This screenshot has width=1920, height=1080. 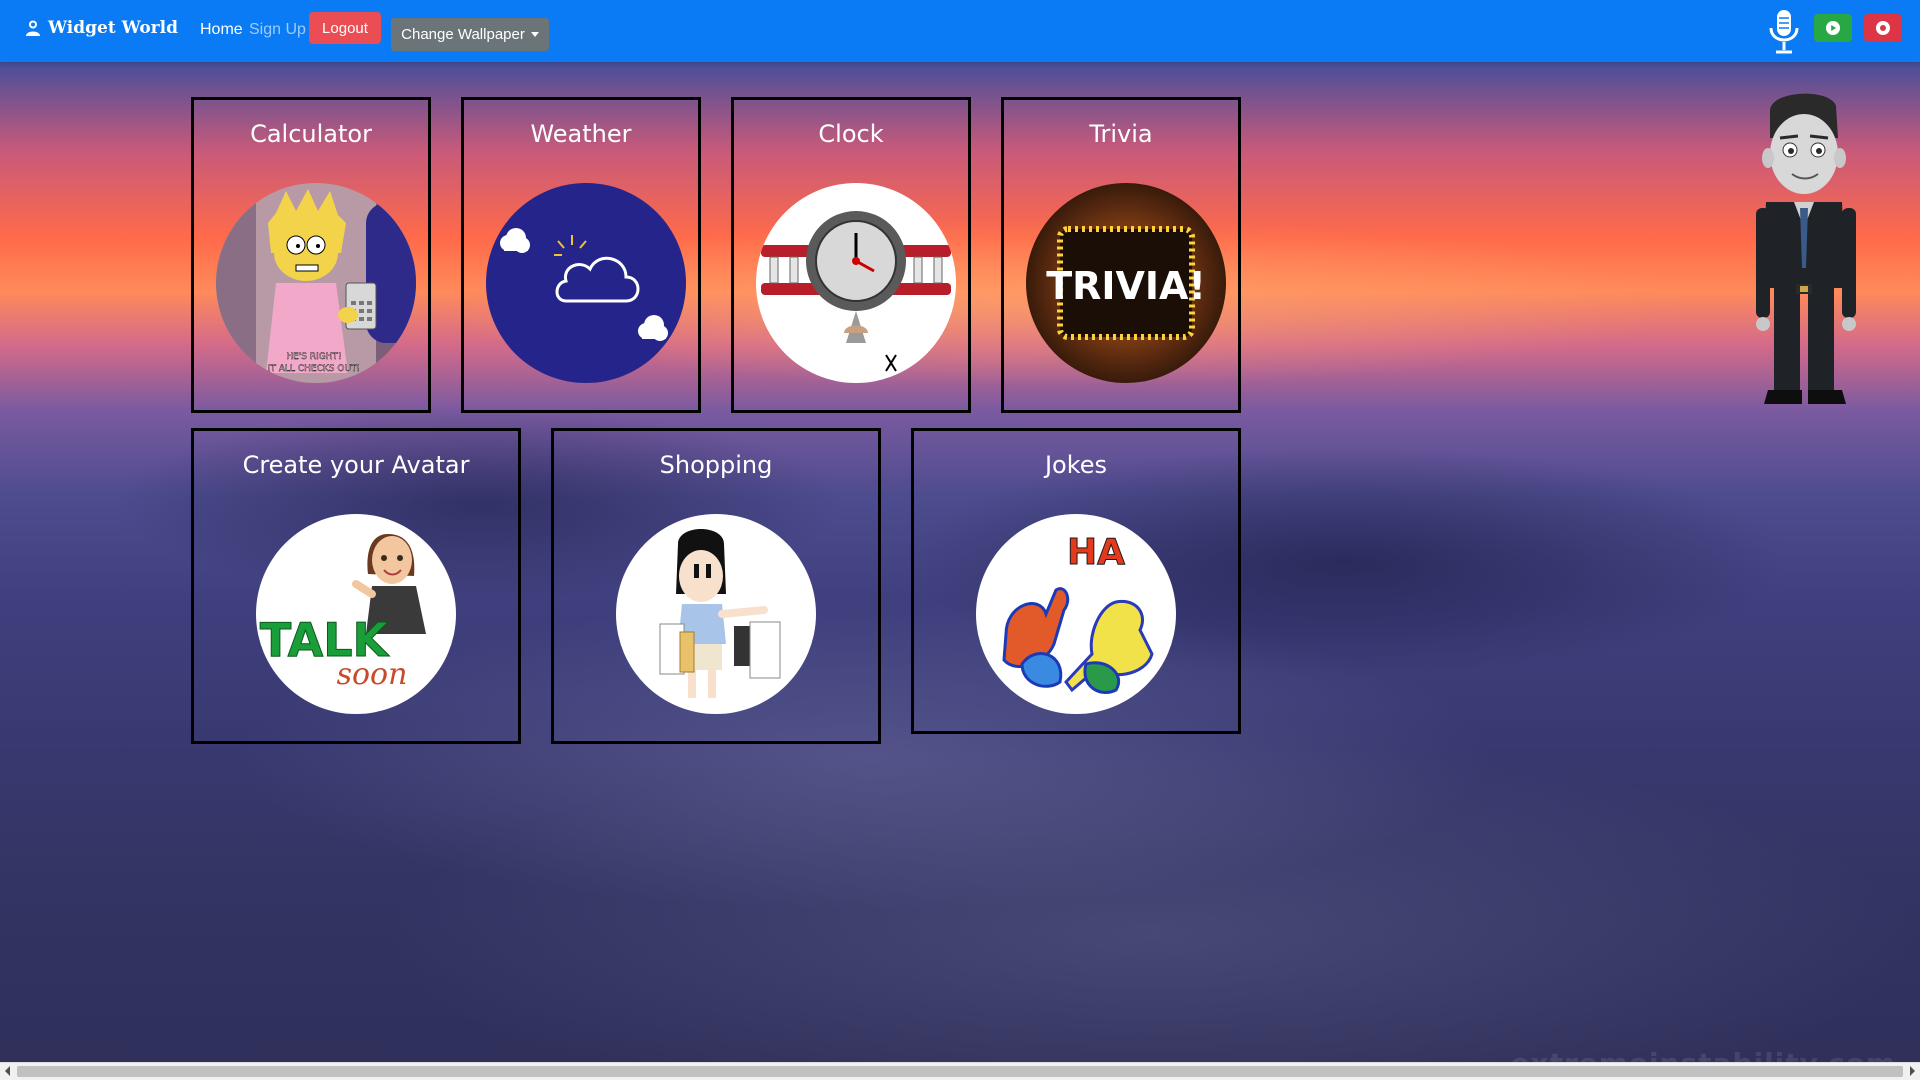 I want to click on widget-title: Clock, so click(x=851, y=134).